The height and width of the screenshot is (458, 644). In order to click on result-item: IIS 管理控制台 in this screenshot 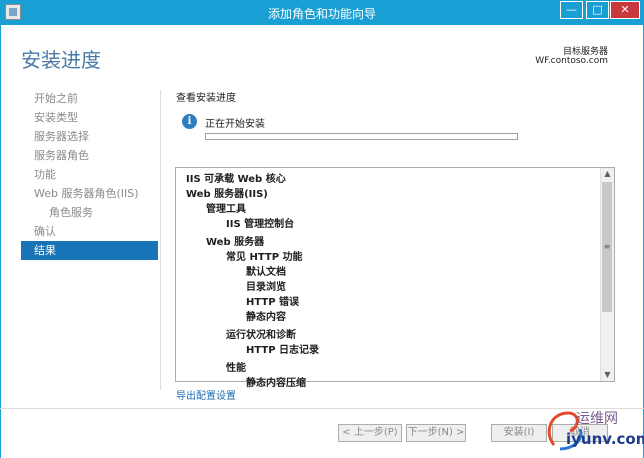, I will do `click(260, 224)`.